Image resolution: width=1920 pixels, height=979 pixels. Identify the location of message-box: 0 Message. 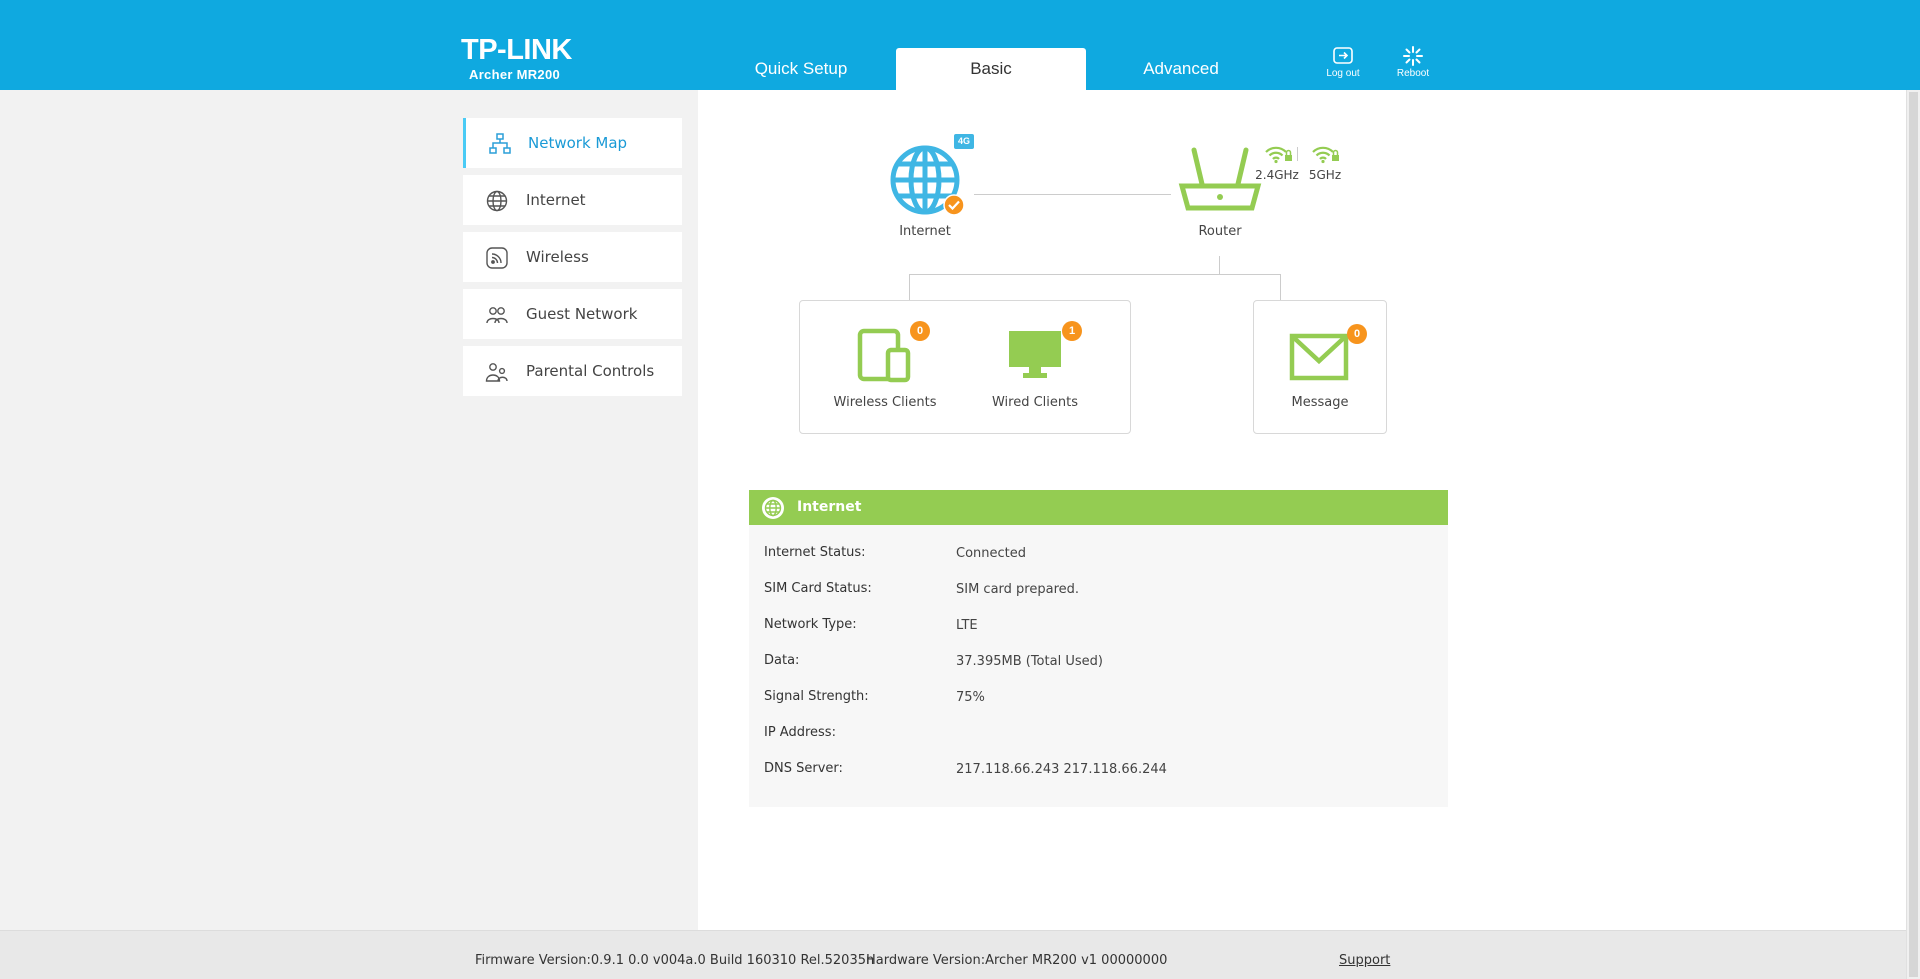
(1320, 367).